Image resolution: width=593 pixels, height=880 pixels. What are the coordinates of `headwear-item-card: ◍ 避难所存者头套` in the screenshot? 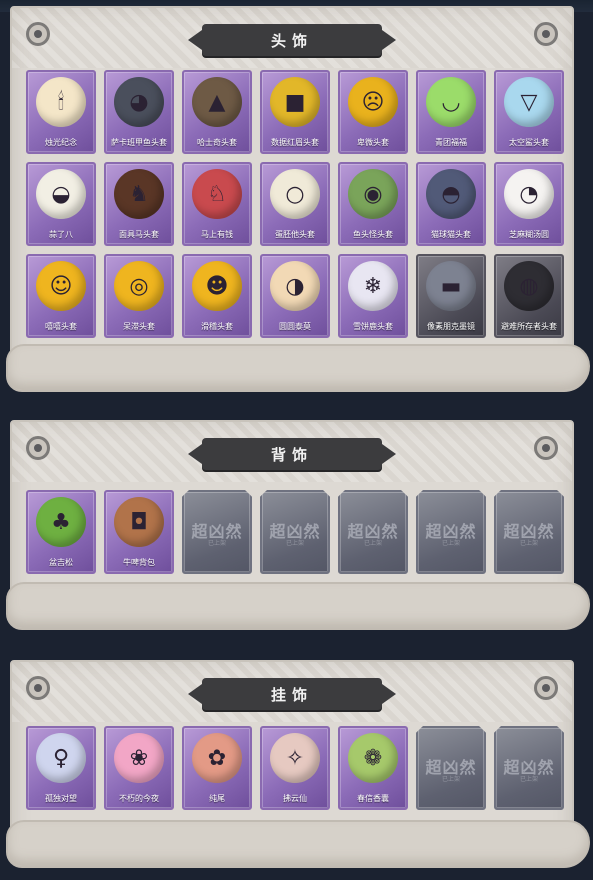 It's located at (529, 296).